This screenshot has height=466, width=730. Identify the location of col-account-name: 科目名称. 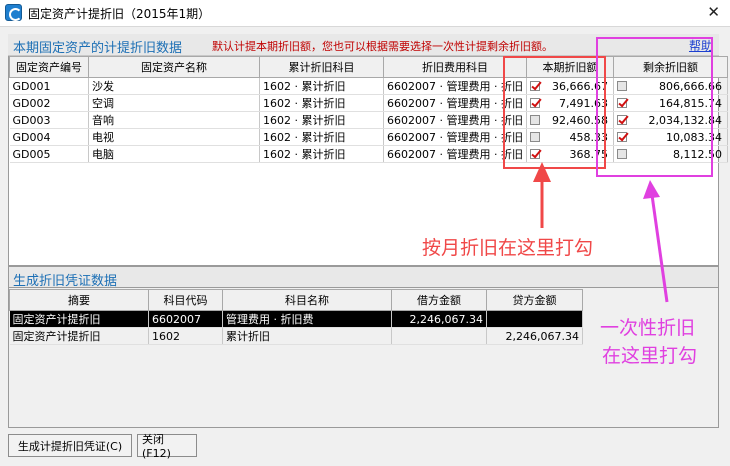
(307, 300).